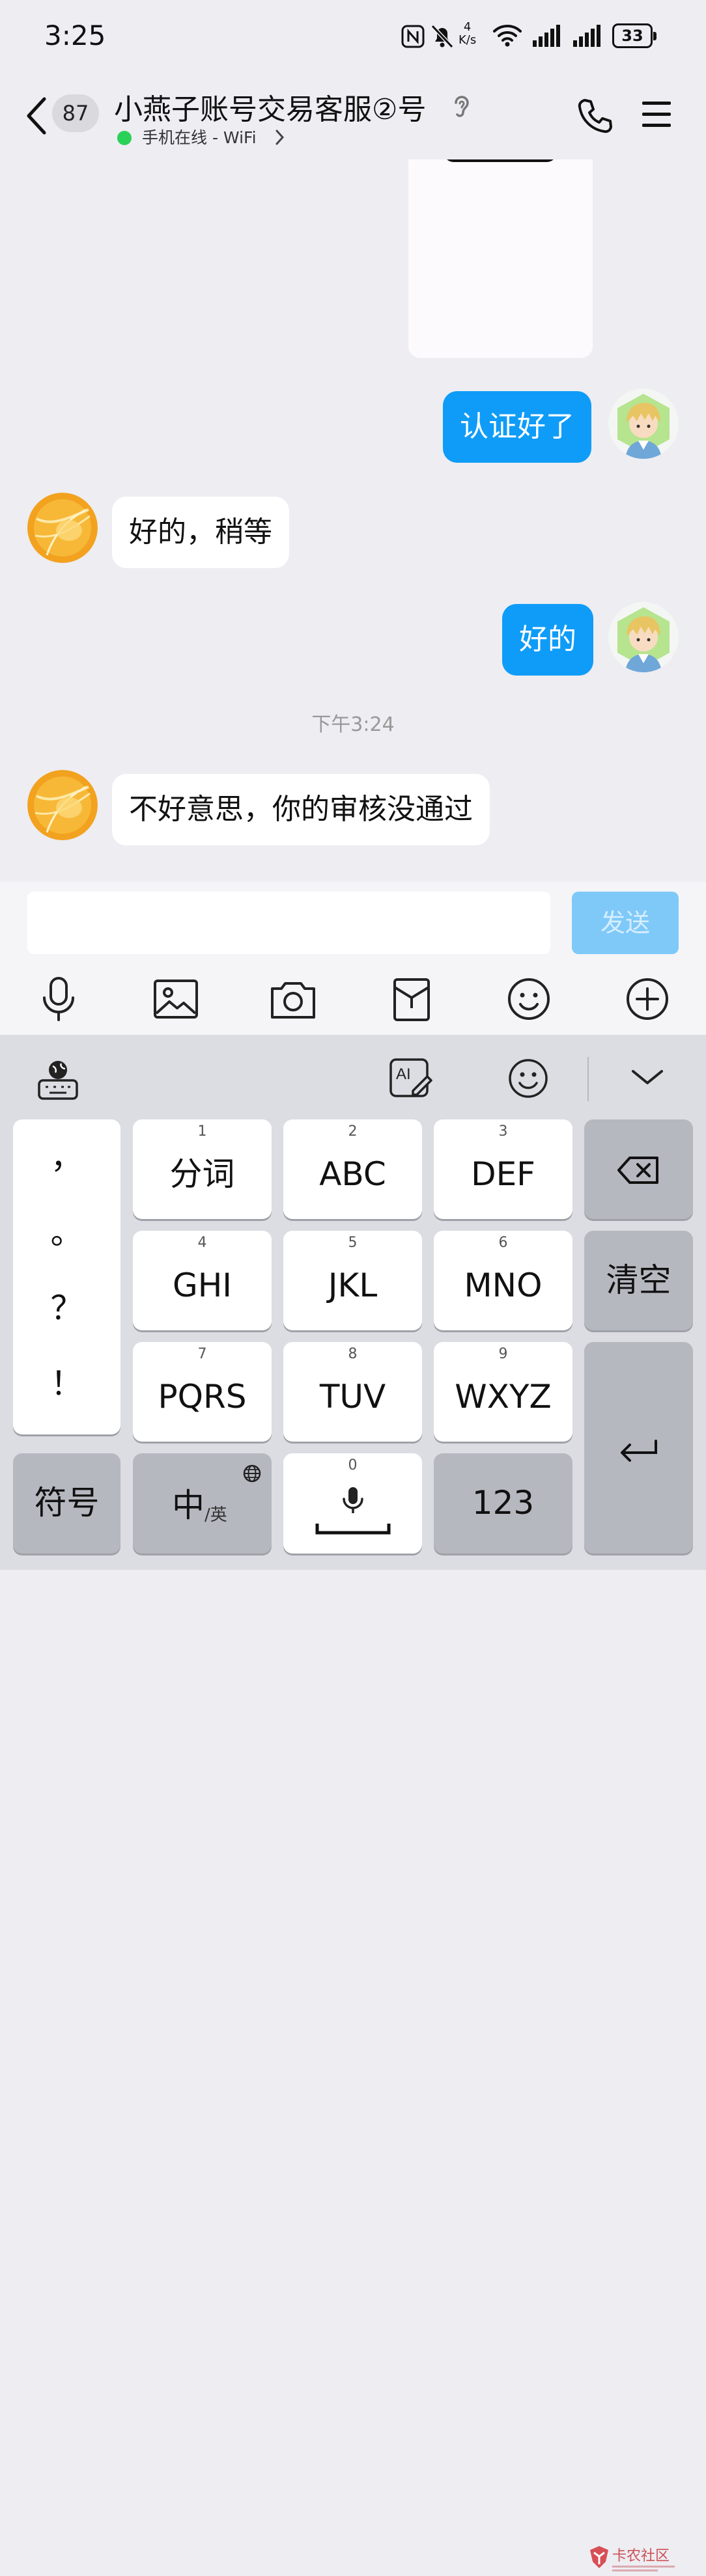 The height and width of the screenshot is (2576, 706). I want to click on punct-comma-key: ，, so click(66, 1154).